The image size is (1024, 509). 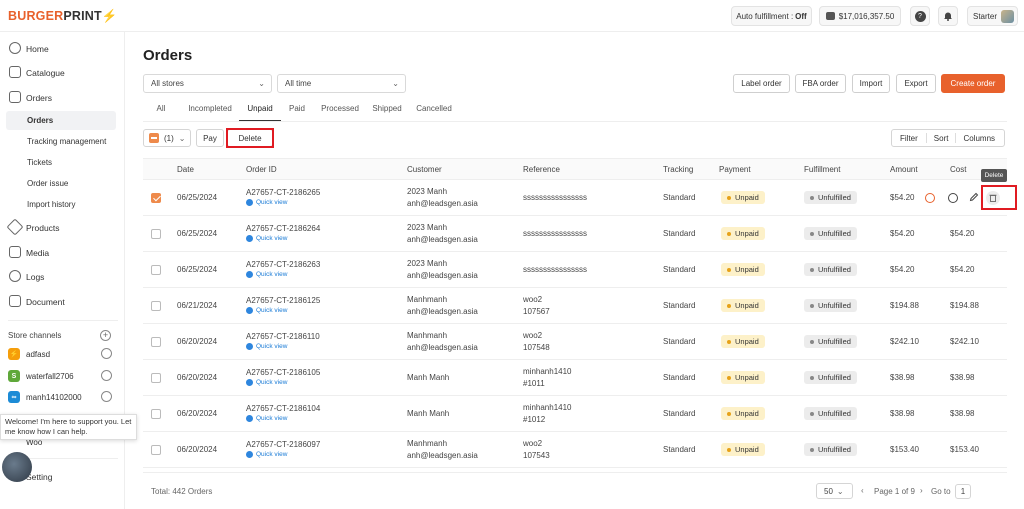 What do you see at coordinates (904, 169) in the screenshot?
I see `col-amount: Amount` at bounding box center [904, 169].